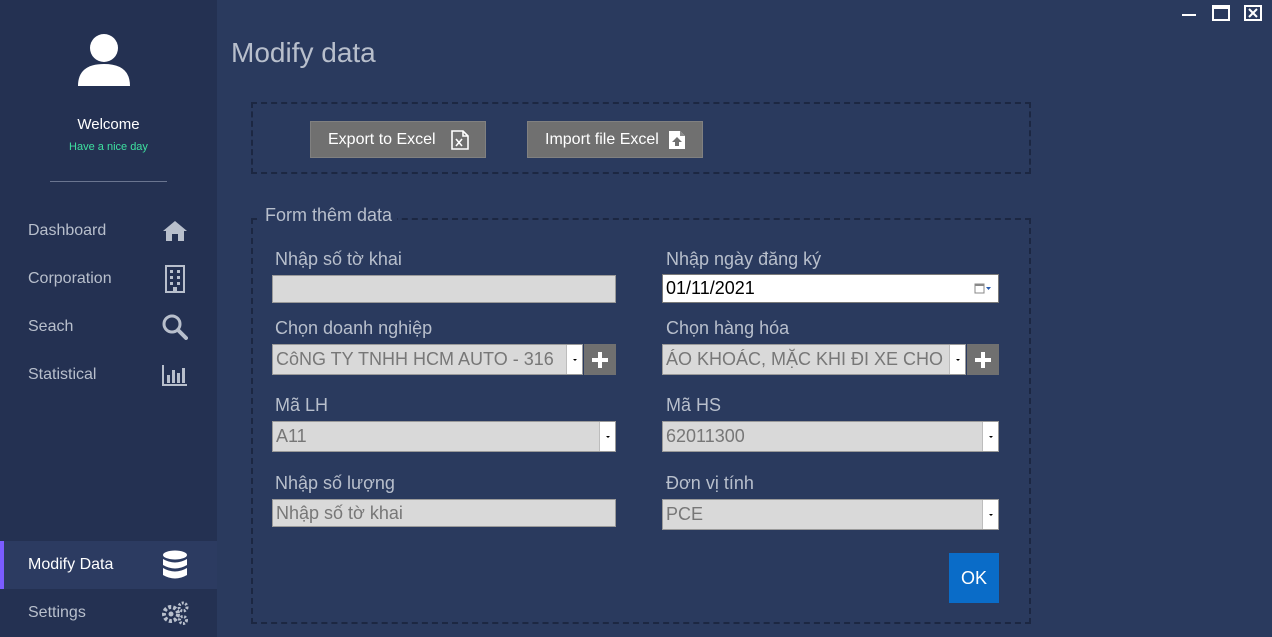  I want to click on calendar-dropdown-icon, so click(983, 289).